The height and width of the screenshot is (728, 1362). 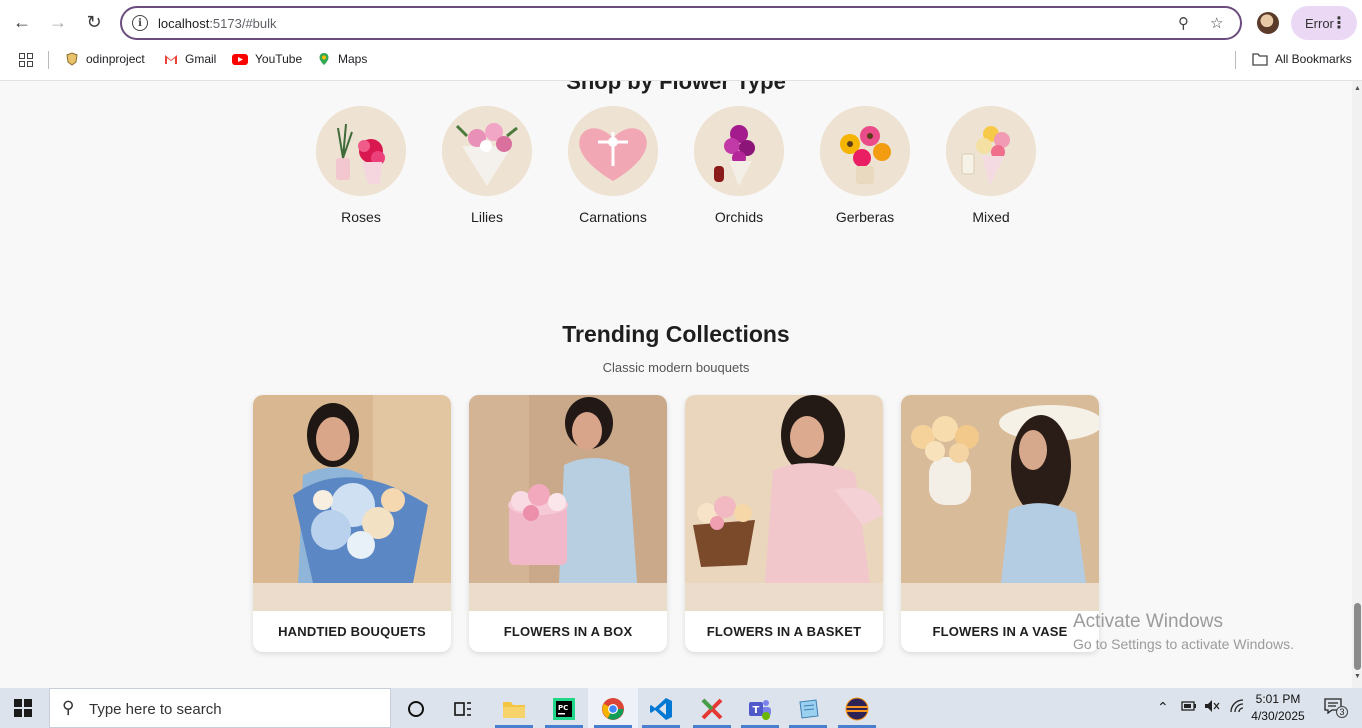 What do you see at coordinates (94, 22) in the screenshot?
I see `reload-icon: ↻` at bounding box center [94, 22].